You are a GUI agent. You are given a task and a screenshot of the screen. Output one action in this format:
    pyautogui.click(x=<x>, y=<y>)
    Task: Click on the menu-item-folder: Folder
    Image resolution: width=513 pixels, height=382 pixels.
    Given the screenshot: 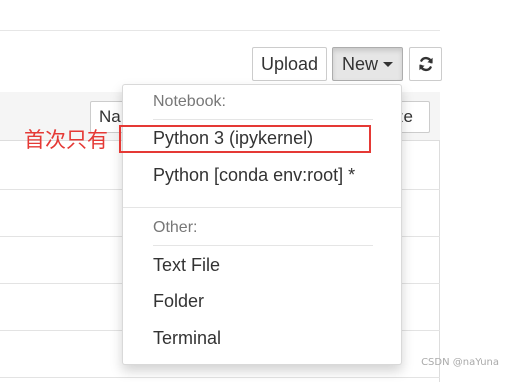 What is the action you would take?
    pyautogui.click(x=178, y=301)
    